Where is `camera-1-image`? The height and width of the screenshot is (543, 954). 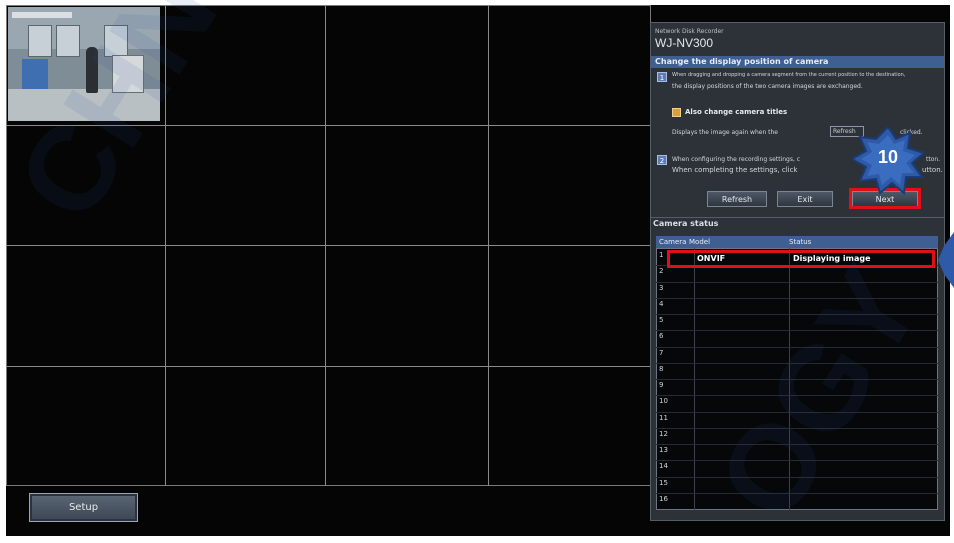
camera-1-image is located at coordinates (84, 64).